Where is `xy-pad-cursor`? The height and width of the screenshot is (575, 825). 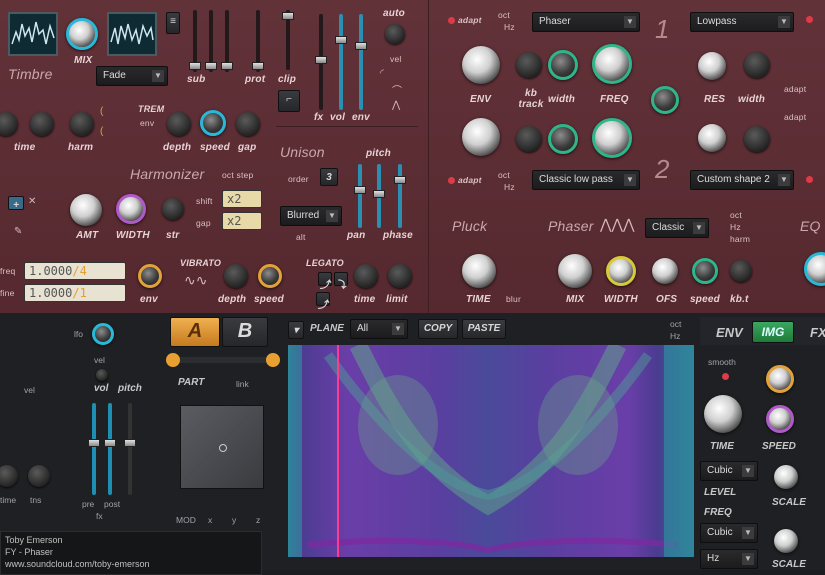
xy-pad-cursor is located at coordinates (223, 448).